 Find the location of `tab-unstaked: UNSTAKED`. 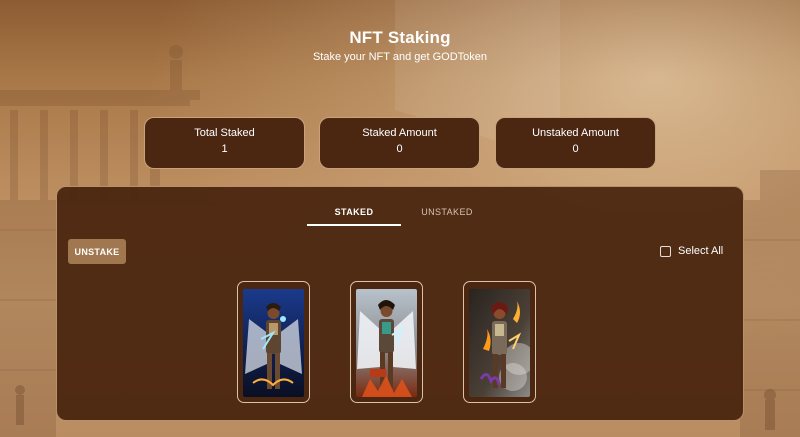

tab-unstaked: UNSTAKED is located at coordinates (447, 212).